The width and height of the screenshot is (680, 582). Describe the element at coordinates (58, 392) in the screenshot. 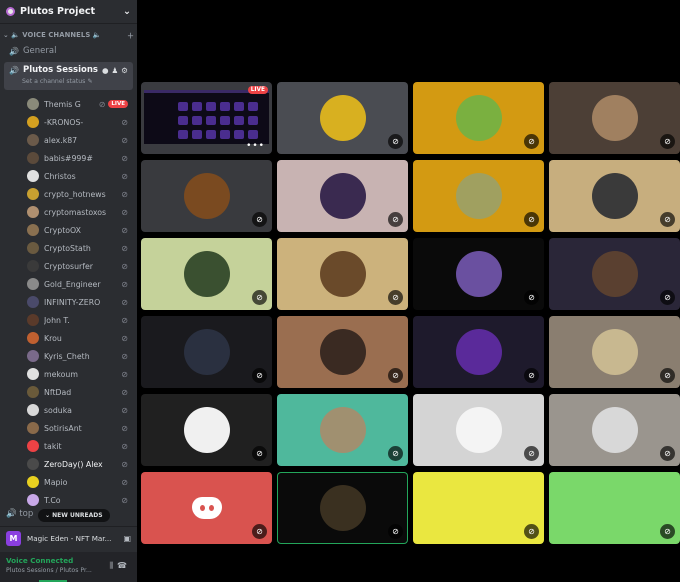

I see `username: NftDad` at that location.